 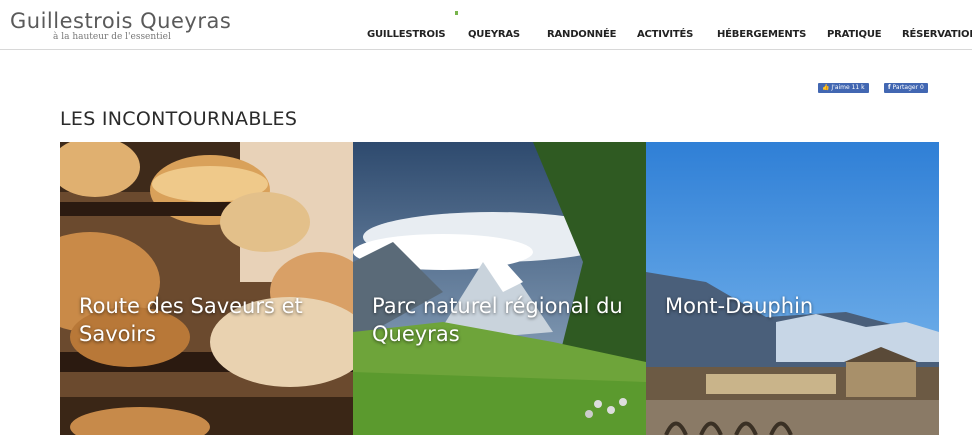 I want to click on nav-item-hebergements: HÉBERGEMENTS, so click(x=761, y=30).